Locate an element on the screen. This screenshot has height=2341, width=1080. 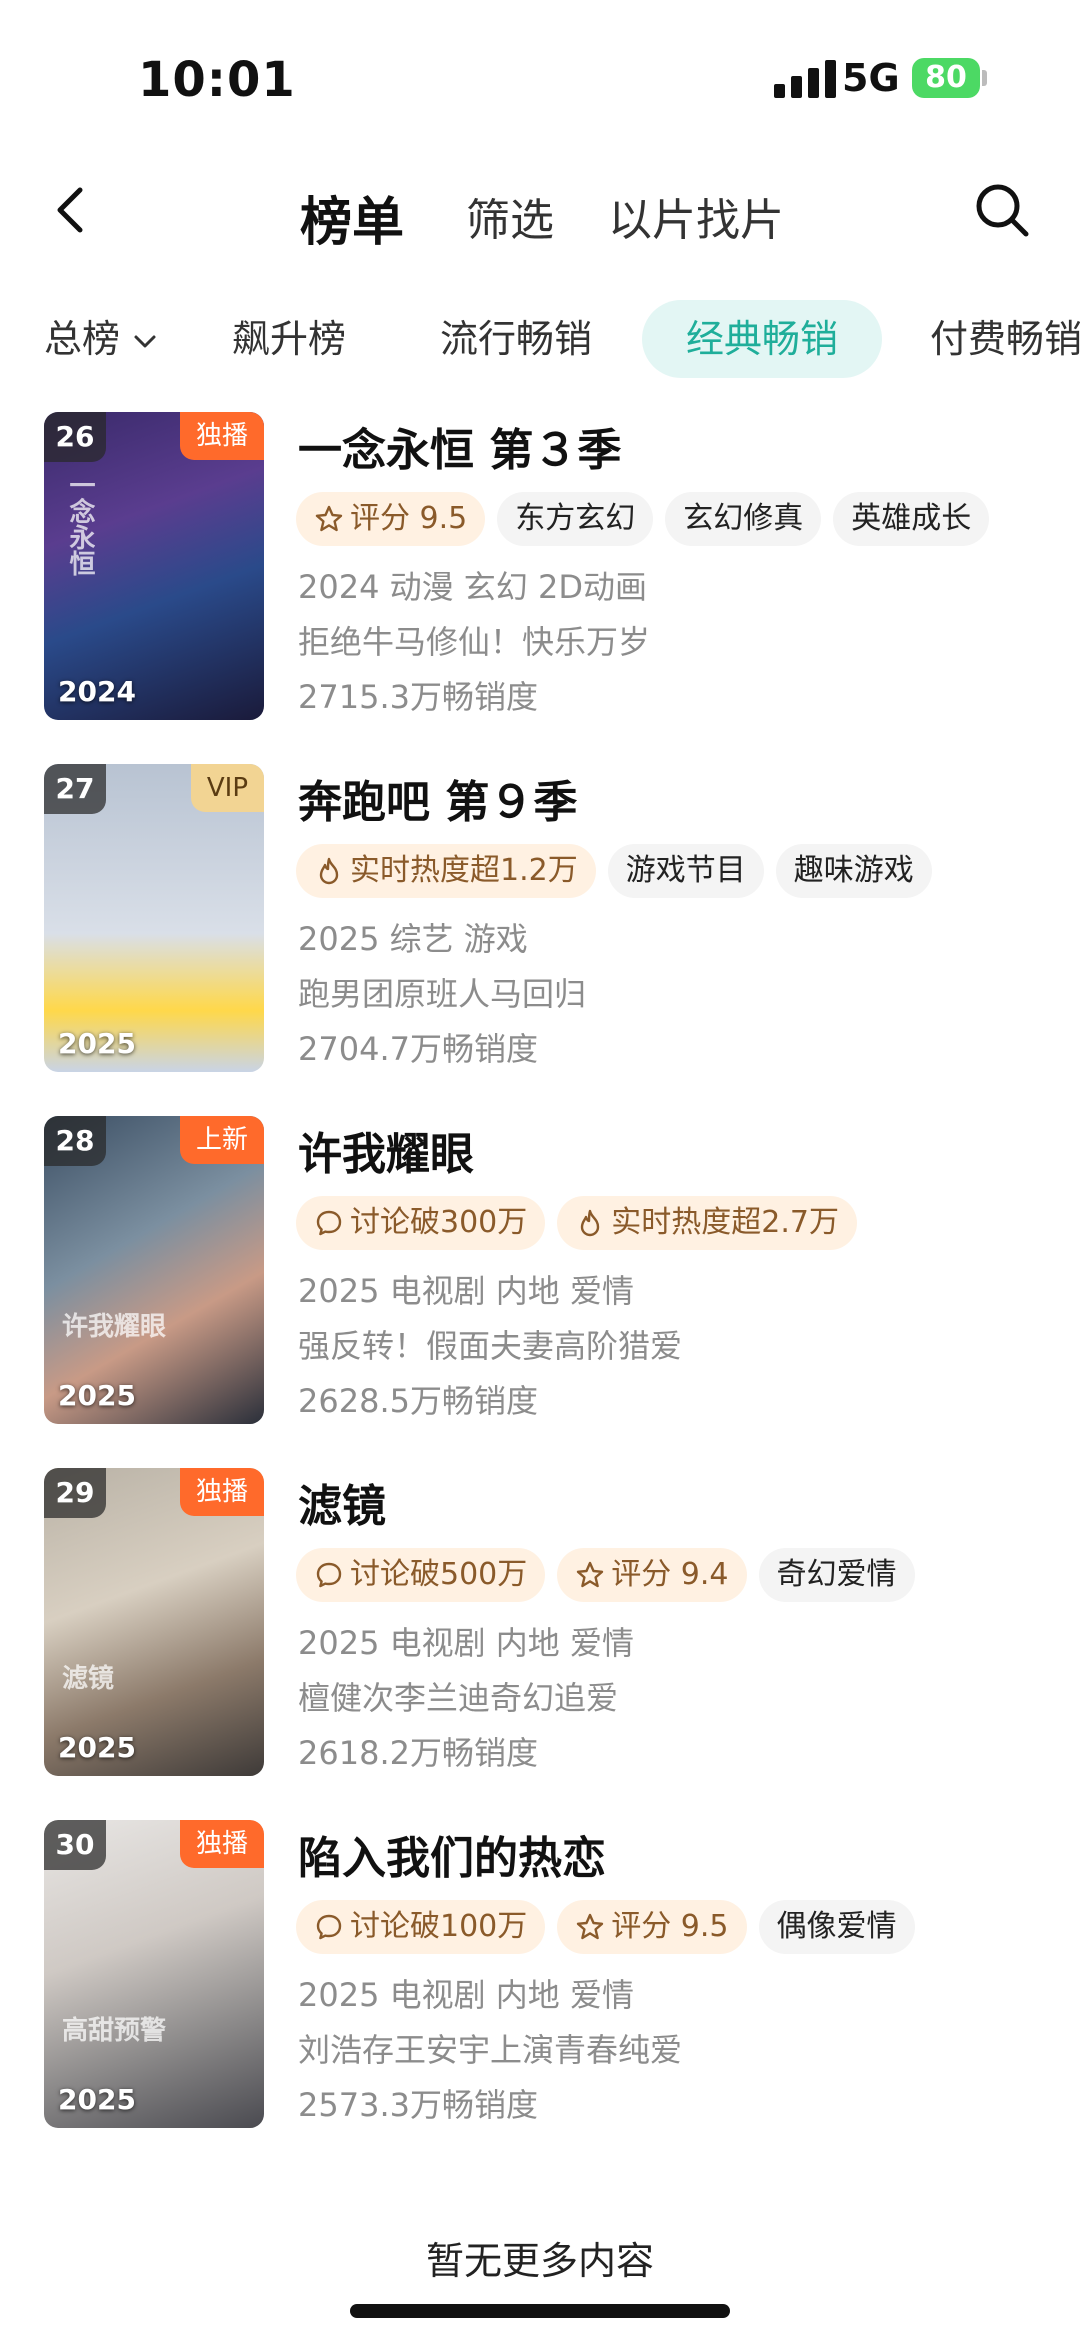
category-classic: 经典畅销 is located at coordinates (762, 339).